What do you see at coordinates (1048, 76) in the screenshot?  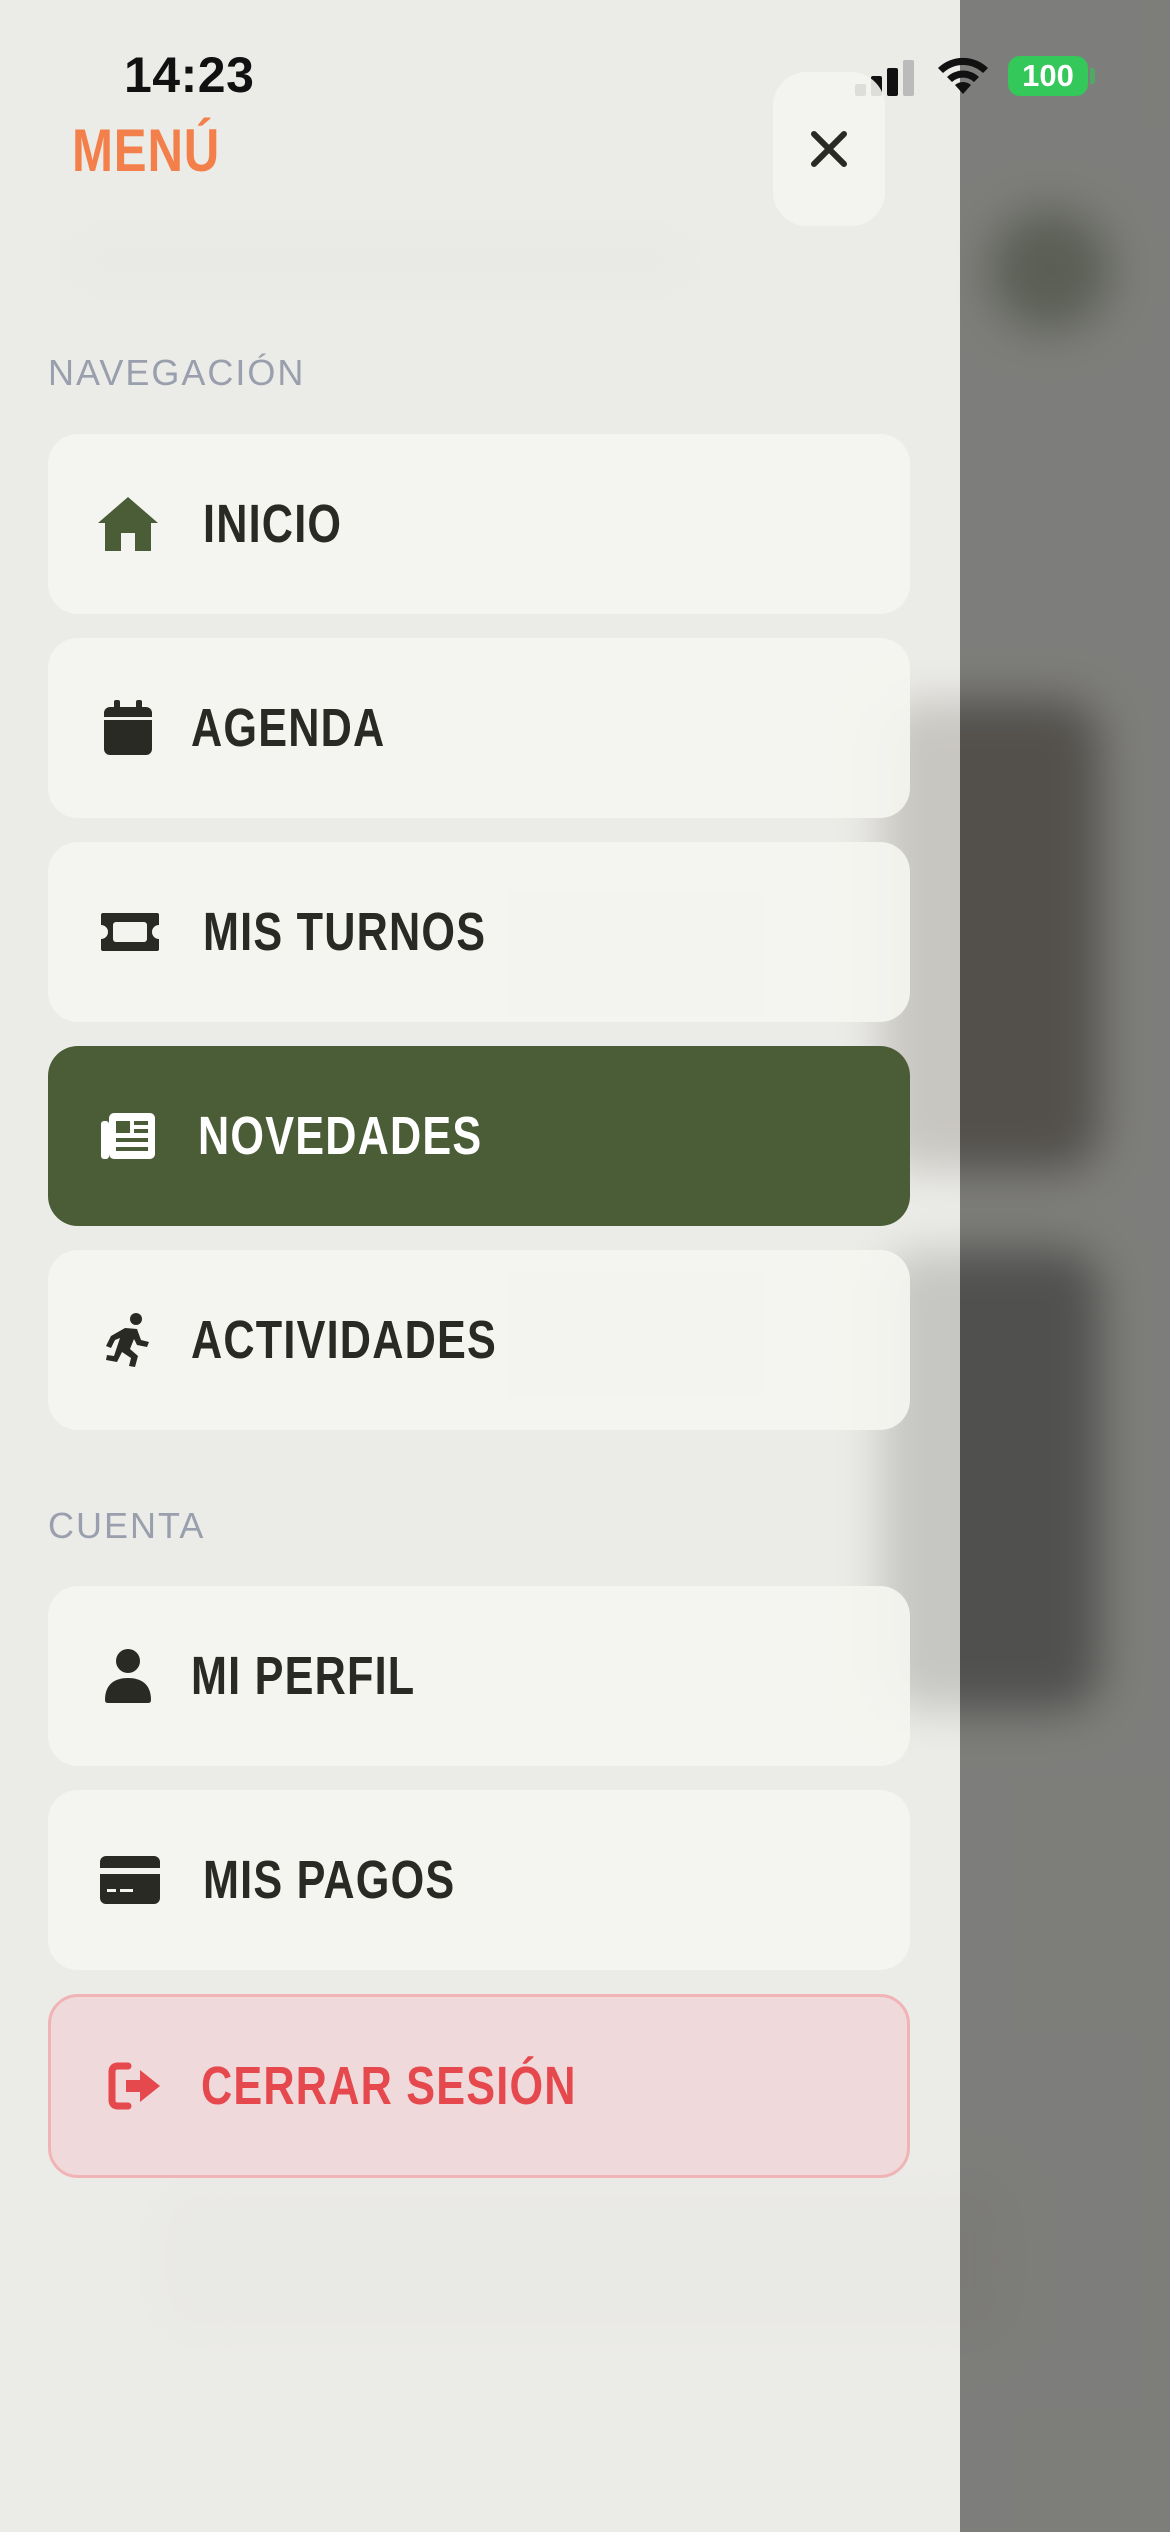 I see `battery-indicator: 100` at bounding box center [1048, 76].